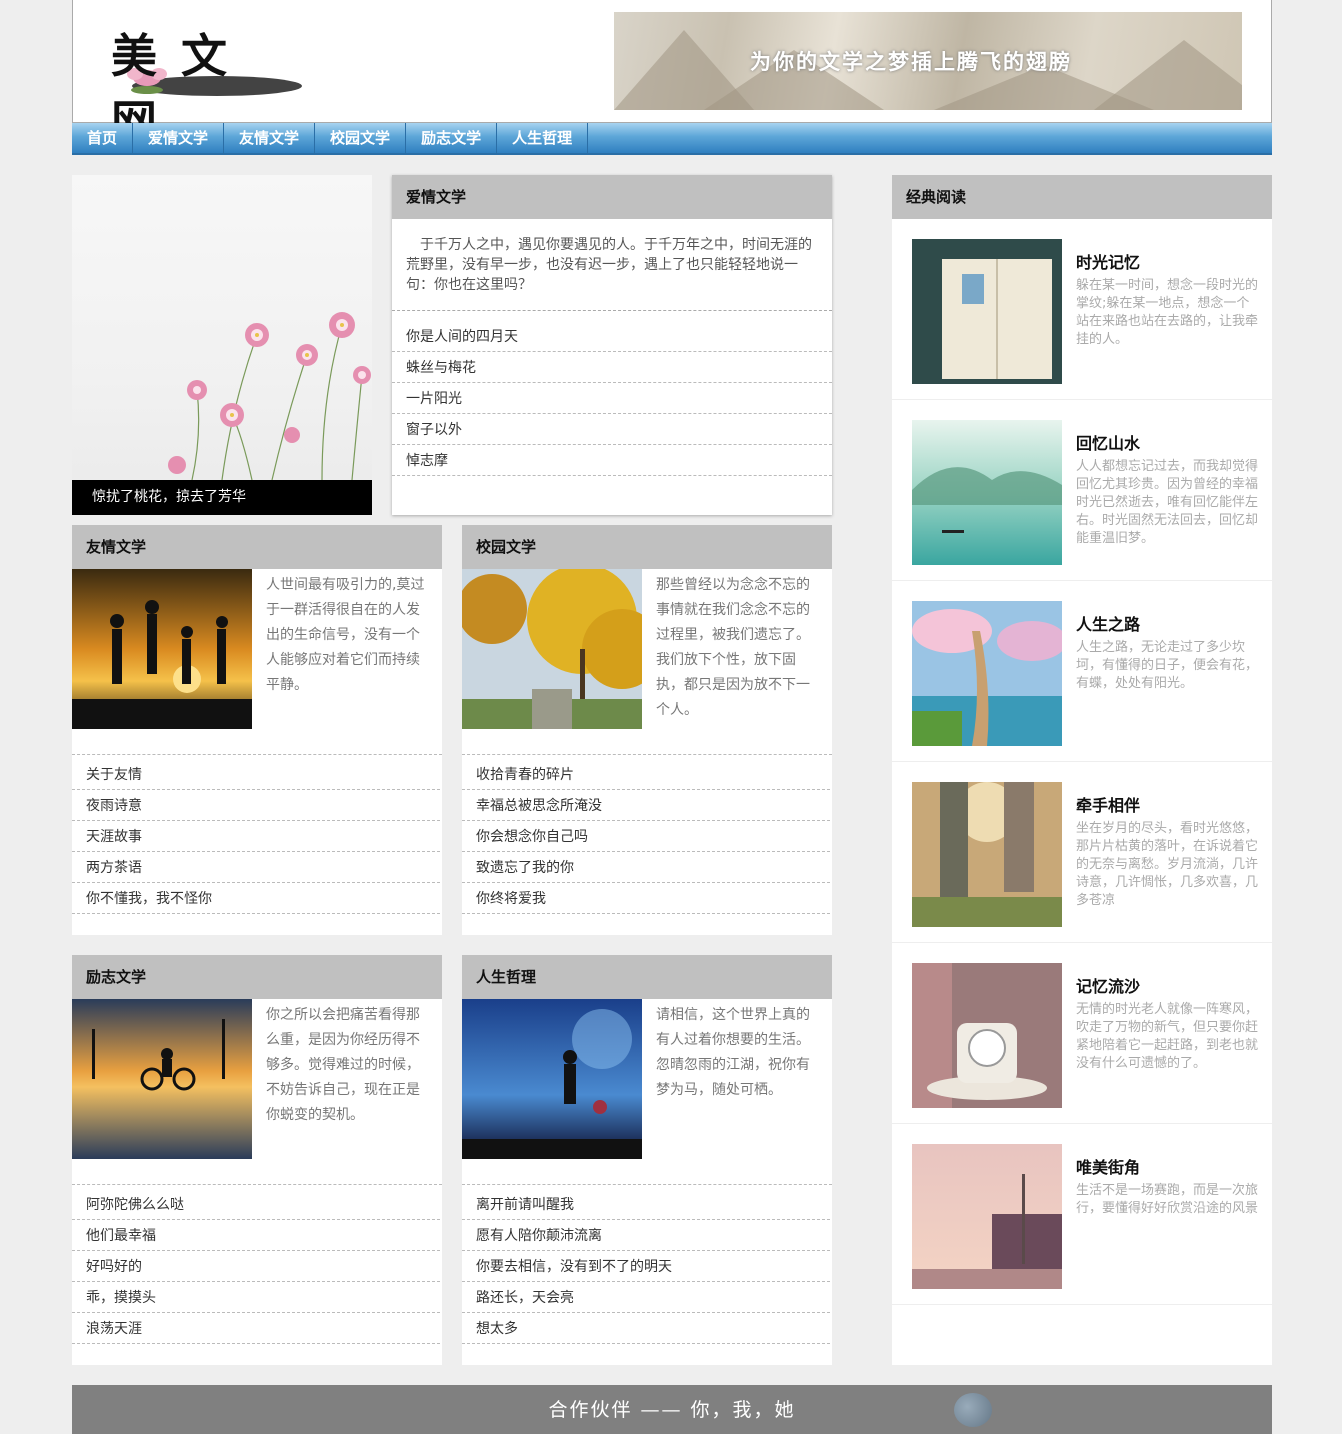 Image resolution: width=1342 pixels, height=1434 pixels. I want to click on site-footer: 合作伙伴 —— 你，我，她, so click(672, 1409).